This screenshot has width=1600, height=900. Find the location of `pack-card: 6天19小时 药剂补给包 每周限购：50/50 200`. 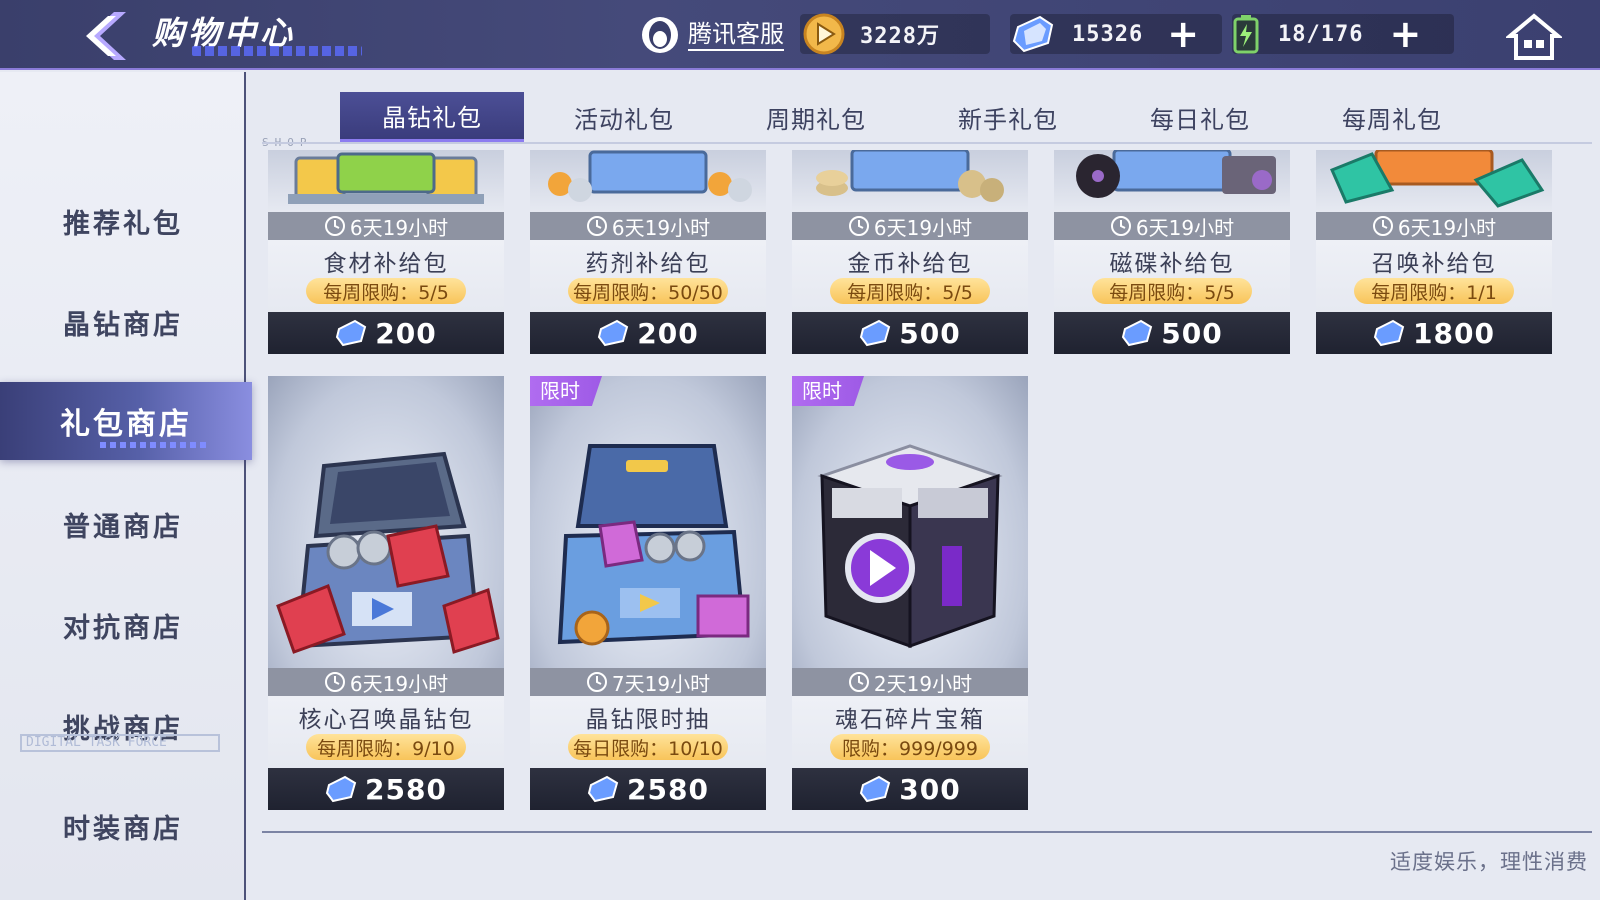

pack-card: 6天19小时 药剂补给包 每周限购：50/50 200 is located at coordinates (648, 255).